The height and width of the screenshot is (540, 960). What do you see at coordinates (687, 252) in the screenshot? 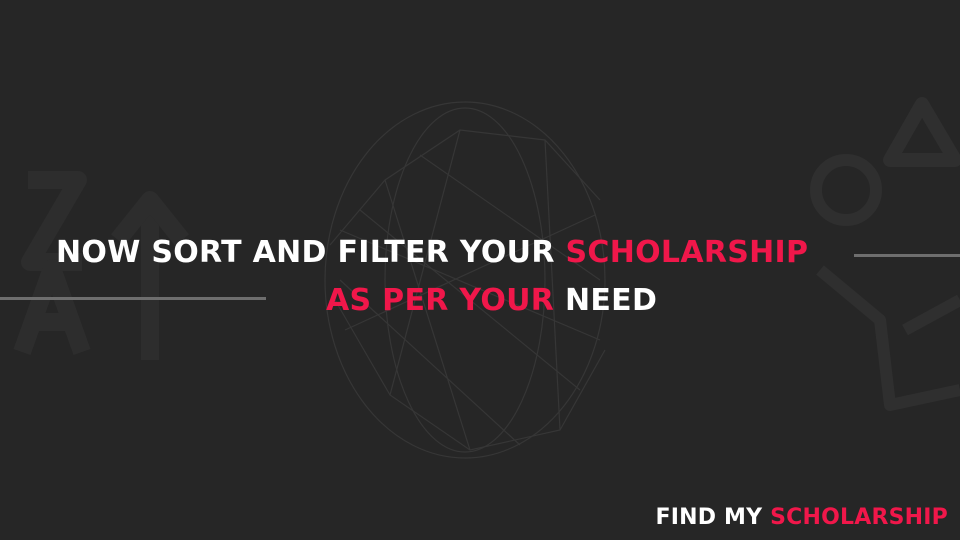
I see `headline-highlight: SCHOLARSHIP` at bounding box center [687, 252].